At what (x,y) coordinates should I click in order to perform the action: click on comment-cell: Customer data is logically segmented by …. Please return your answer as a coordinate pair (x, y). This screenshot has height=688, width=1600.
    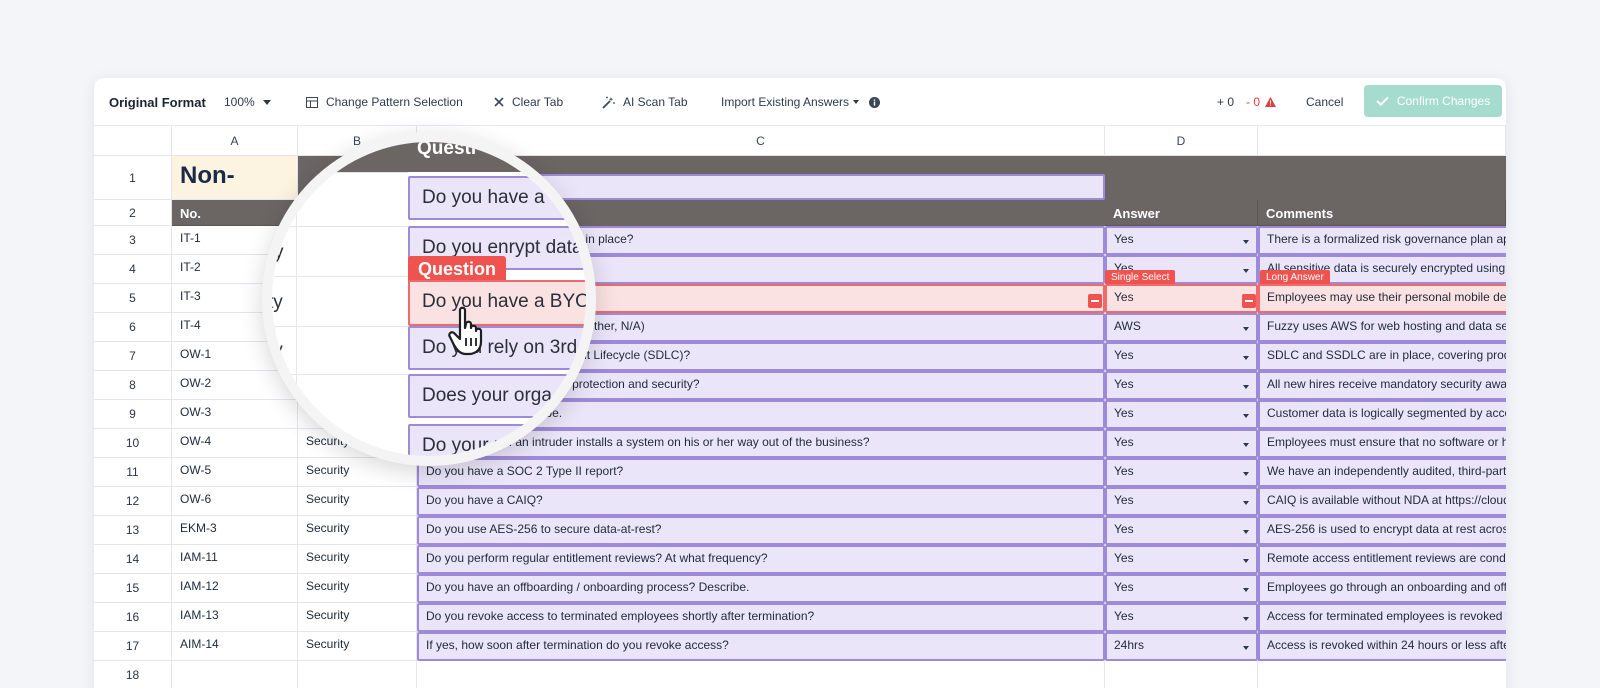
    Looking at the image, I should click on (1382, 414).